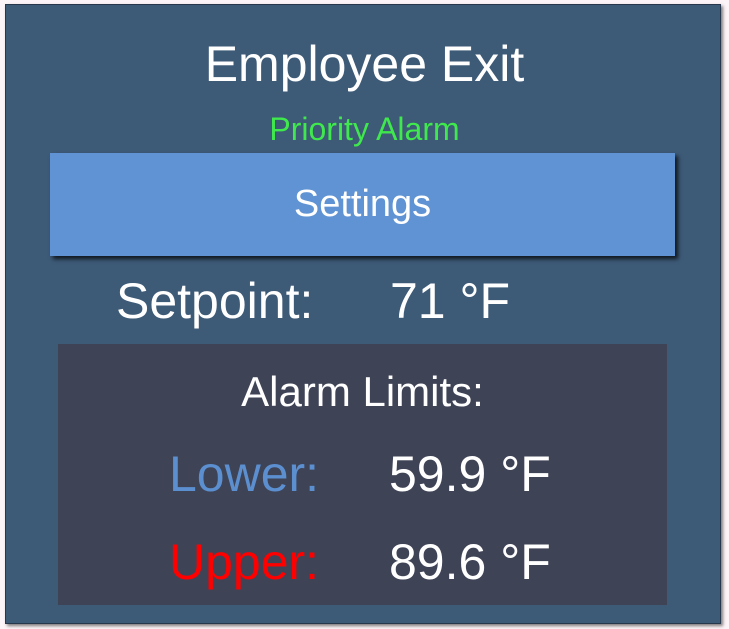  Describe the element at coordinates (470, 562) in the screenshot. I see `upper-limit-value: 89.6 °F` at that location.